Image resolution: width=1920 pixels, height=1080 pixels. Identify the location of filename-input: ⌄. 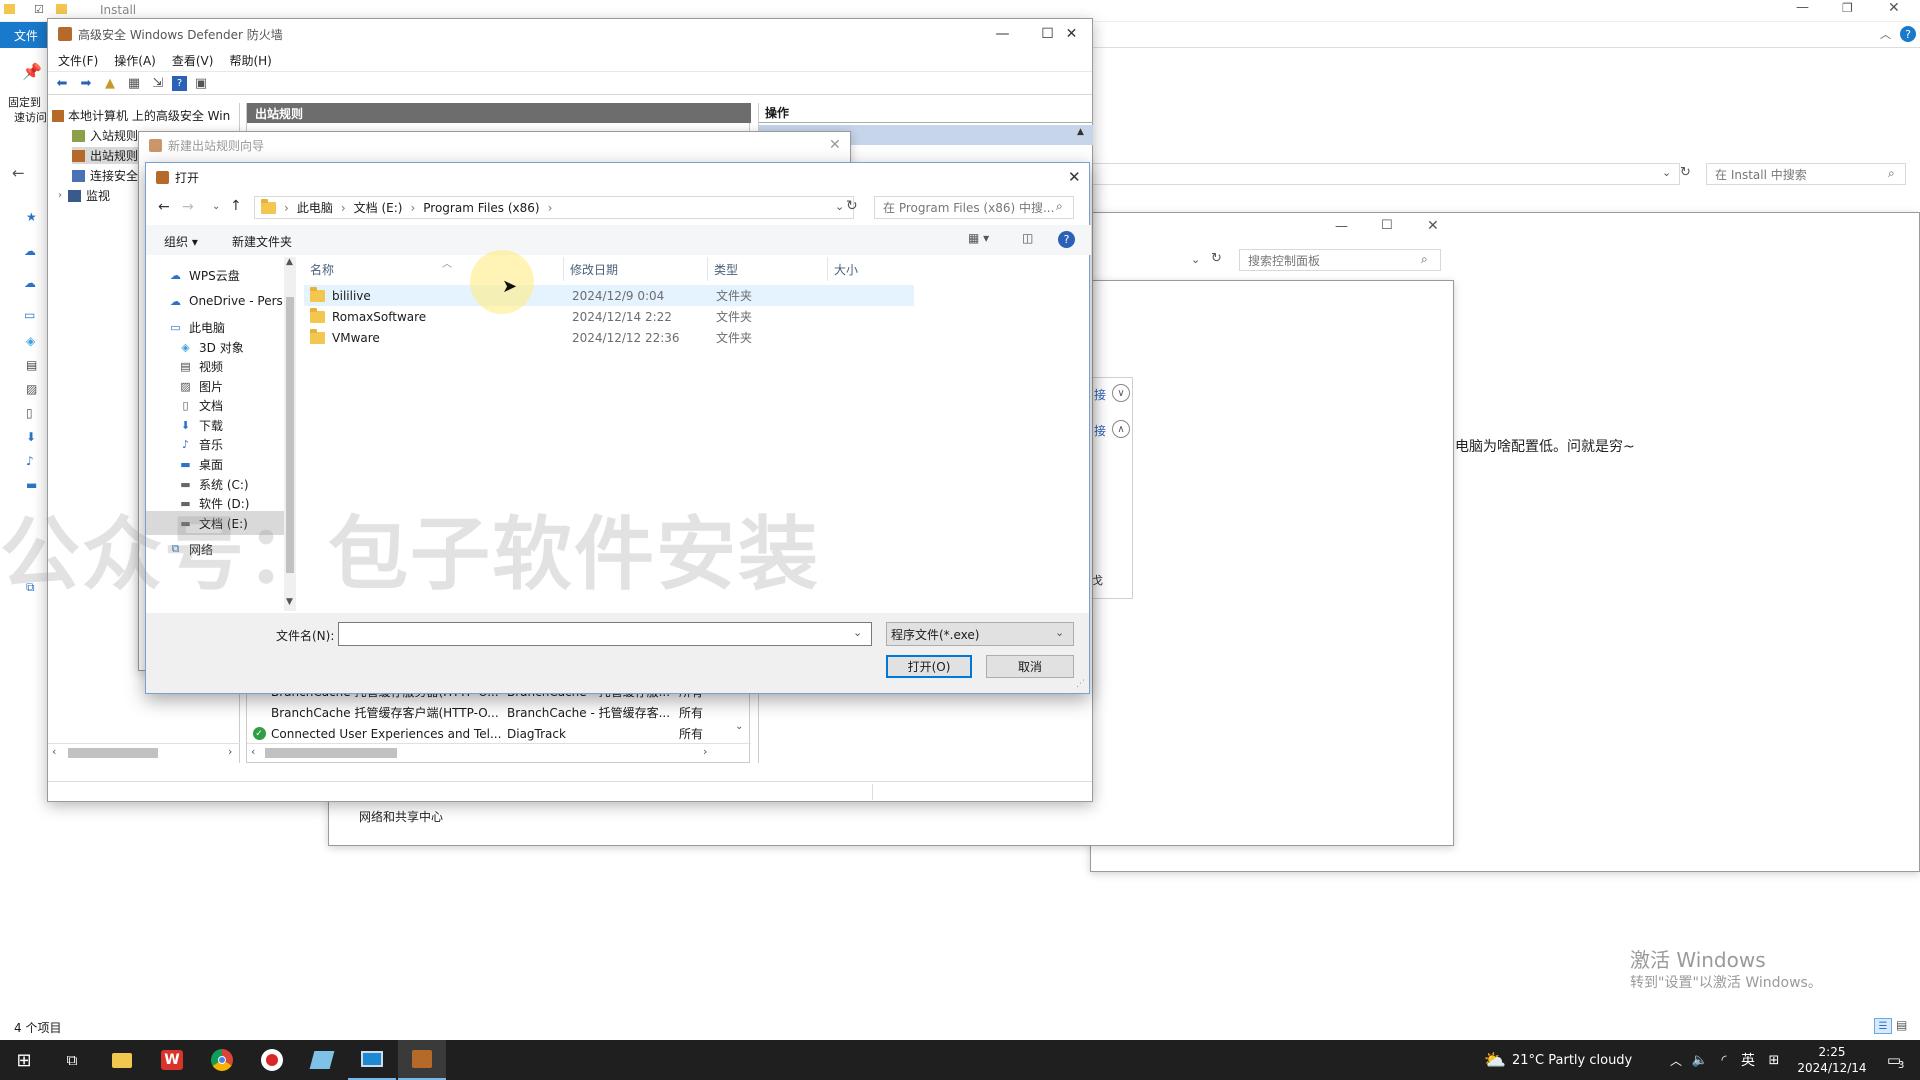
(605, 634).